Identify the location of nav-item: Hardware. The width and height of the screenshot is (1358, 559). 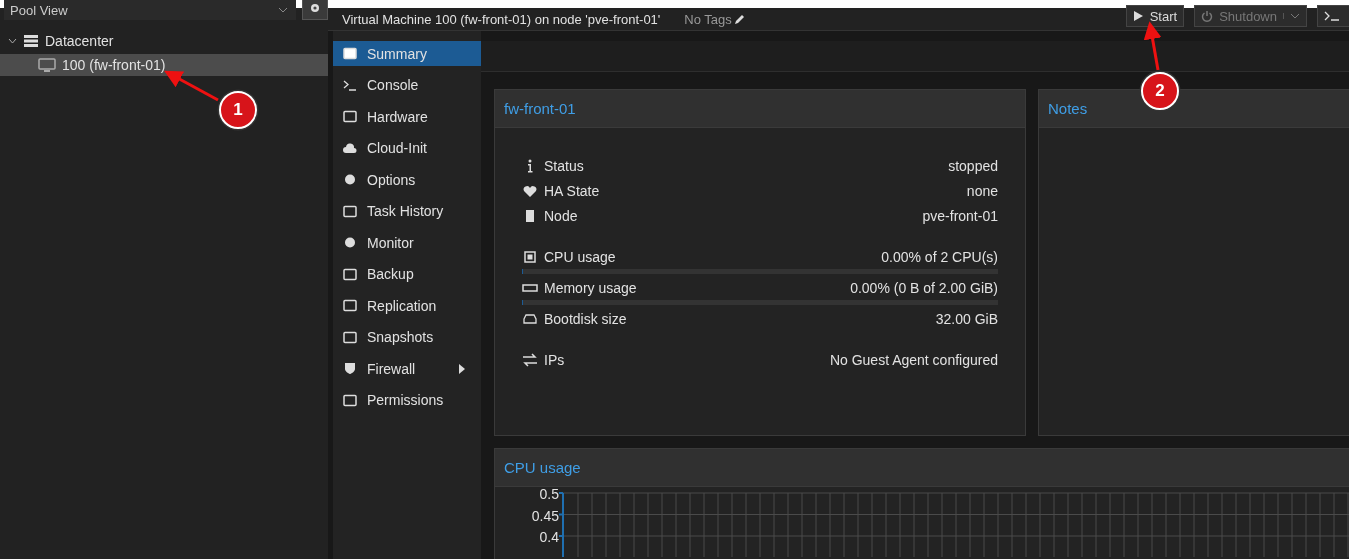
(407, 116).